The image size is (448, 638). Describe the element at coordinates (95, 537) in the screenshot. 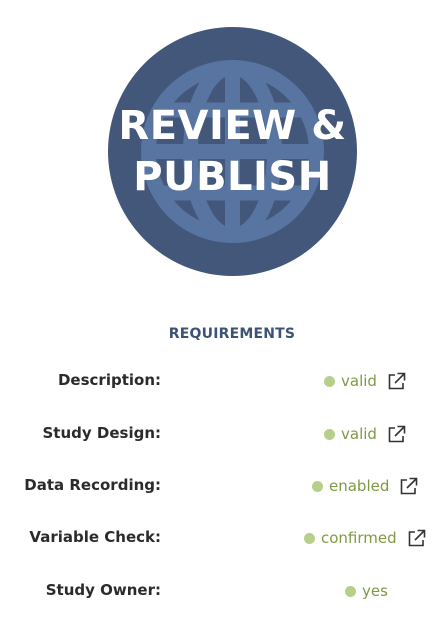

I see `requirement-label: Variable Check:` at that location.